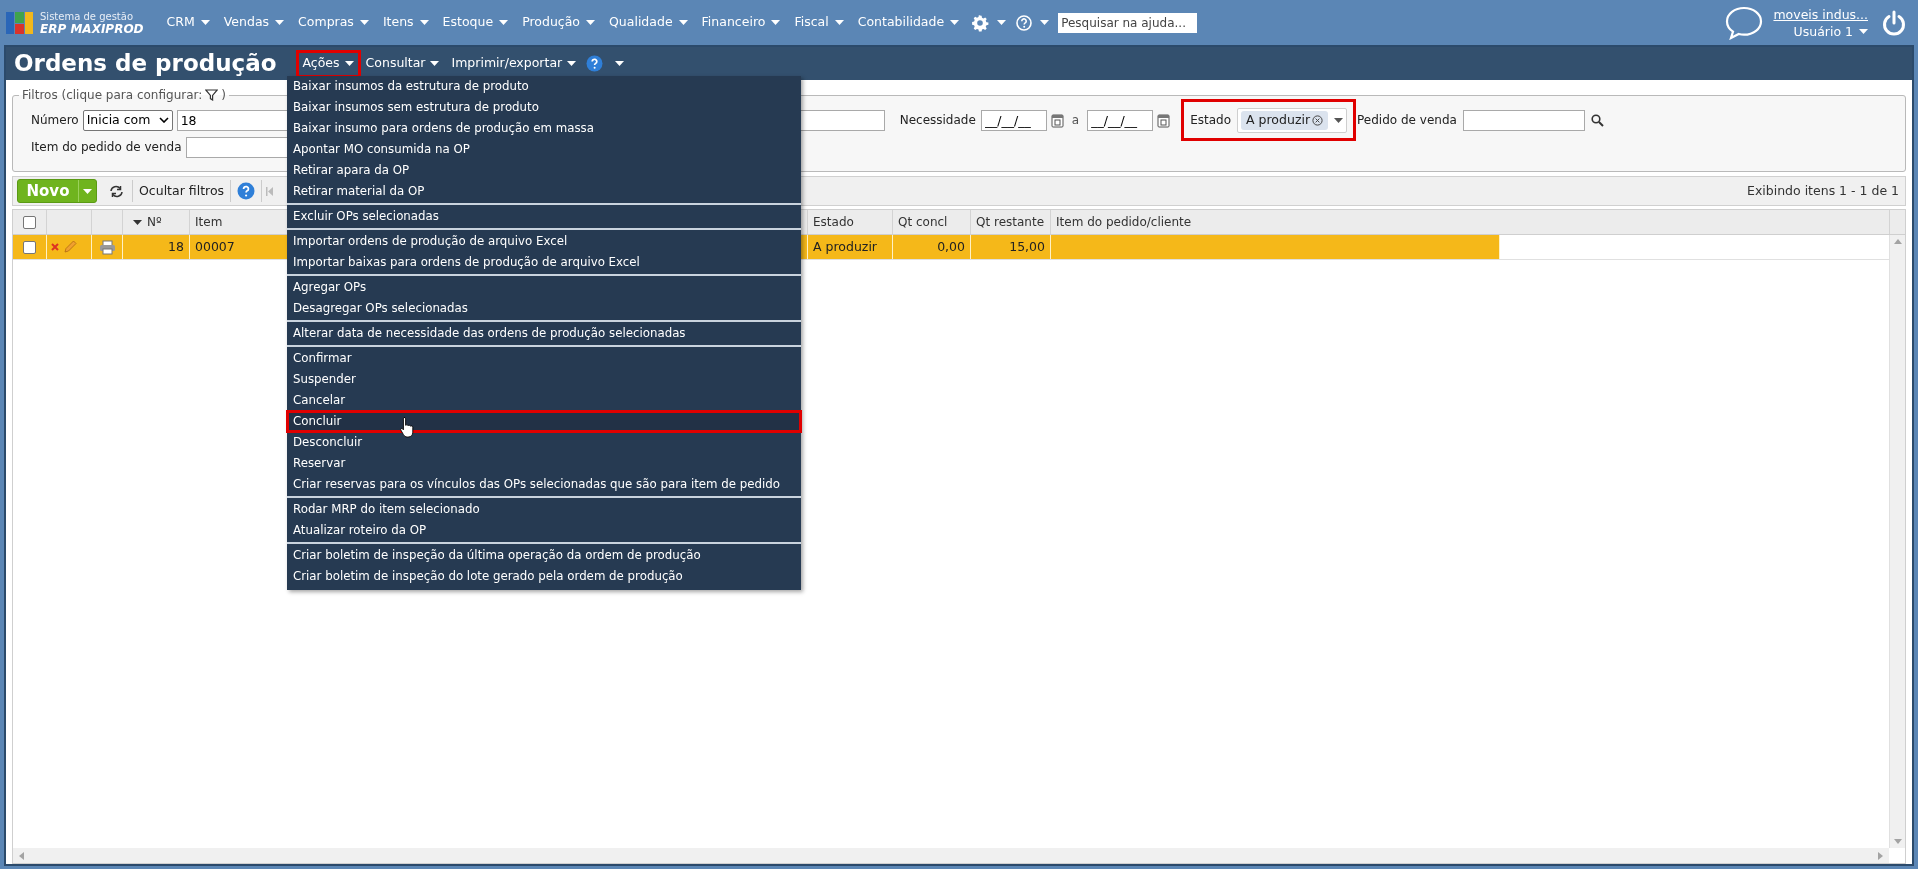  Describe the element at coordinates (544, 400) in the screenshot. I see `menu-item: Cancelar` at that location.